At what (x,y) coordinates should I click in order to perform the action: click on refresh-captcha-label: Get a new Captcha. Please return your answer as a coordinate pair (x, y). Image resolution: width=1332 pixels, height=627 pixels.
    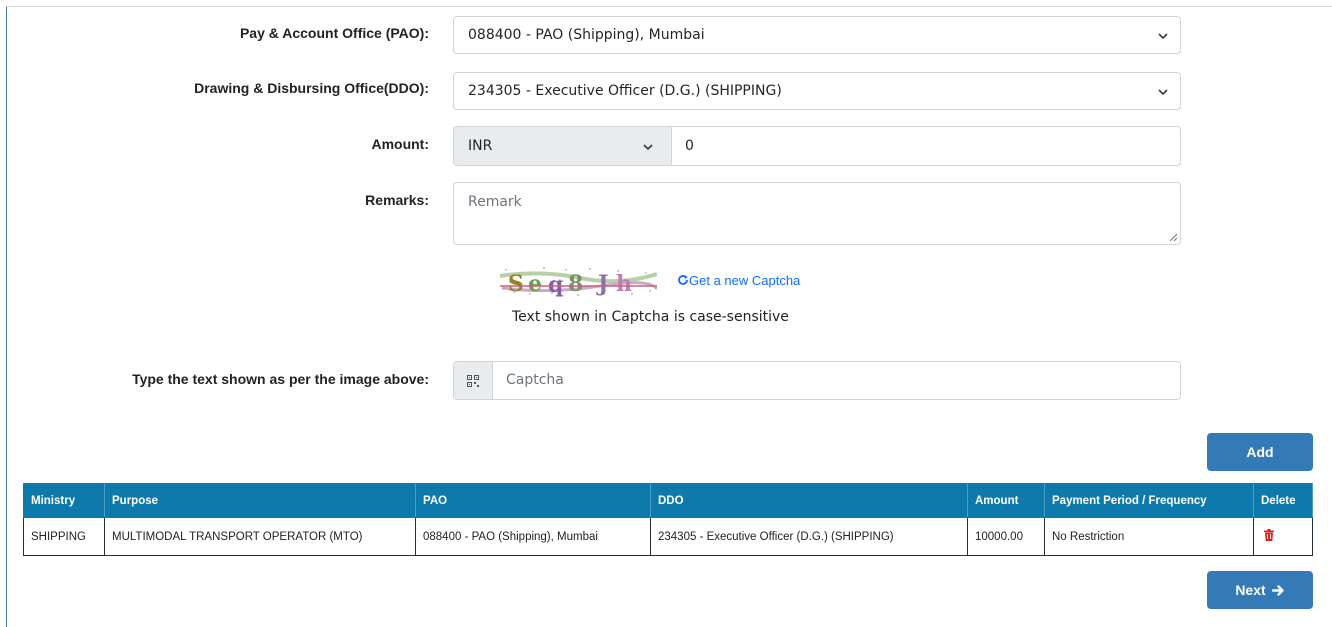
    Looking at the image, I should click on (745, 280).